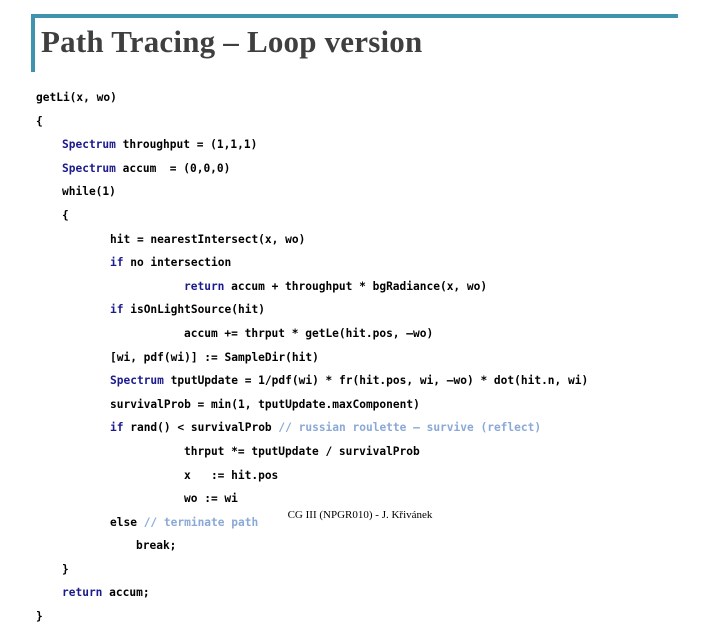 This screenshot has height=629, width=720. Describe the element at coordinates (211, 499) in the screenshot. I see `code-text: wo := wi` at that location.